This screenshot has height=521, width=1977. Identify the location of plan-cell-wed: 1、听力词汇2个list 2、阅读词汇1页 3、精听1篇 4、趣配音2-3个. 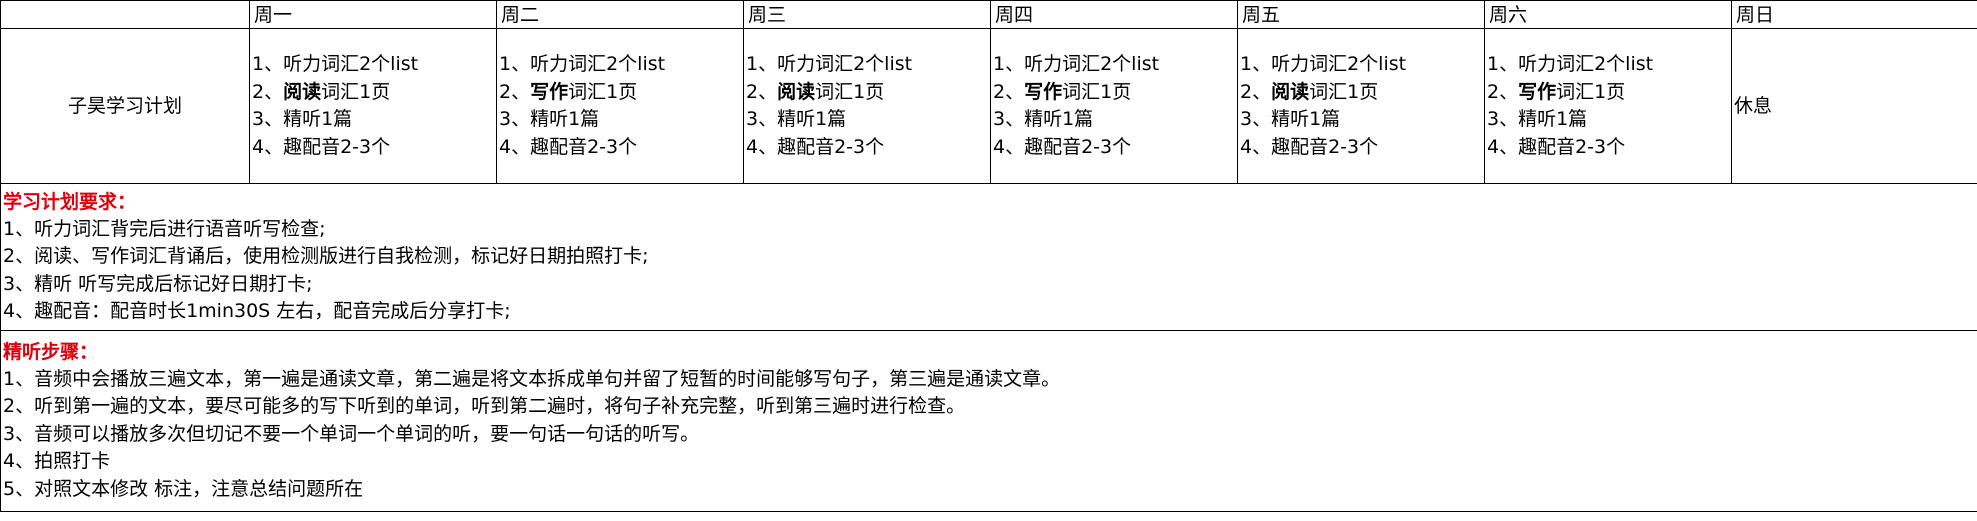
(867, 106).